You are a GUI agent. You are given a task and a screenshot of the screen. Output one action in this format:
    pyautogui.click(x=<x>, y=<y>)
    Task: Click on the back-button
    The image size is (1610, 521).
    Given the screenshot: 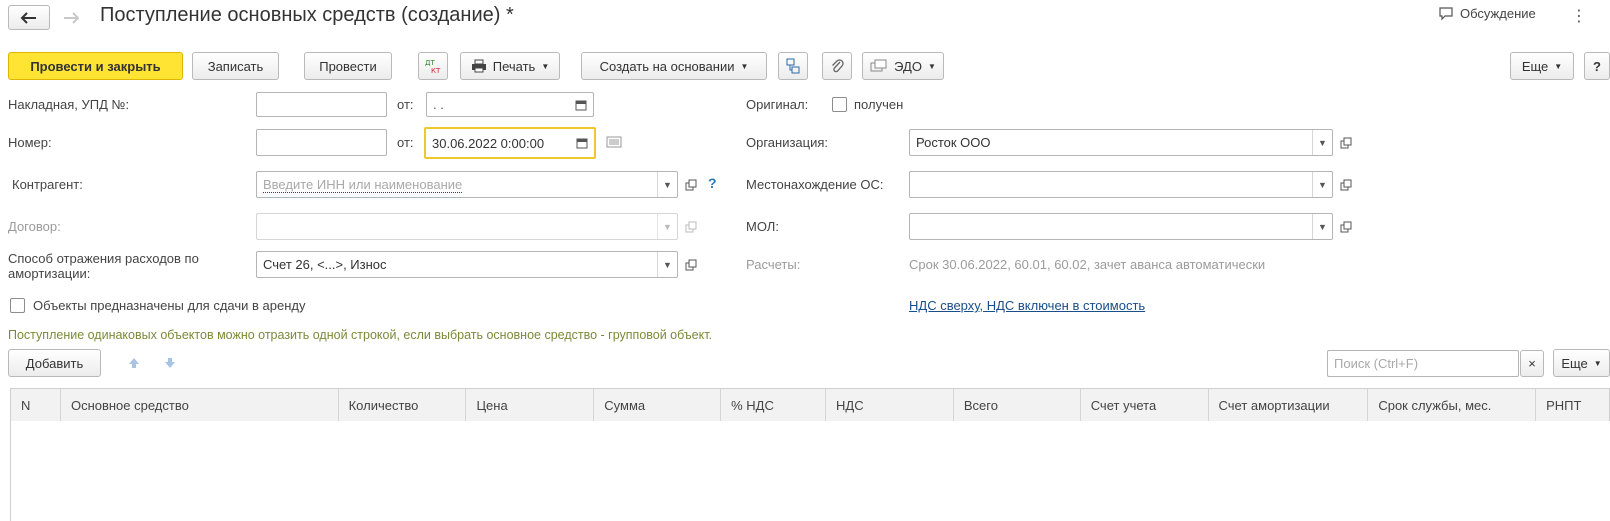 What is the action you would take?
    pyautogui.click(x=29, y=17)
    